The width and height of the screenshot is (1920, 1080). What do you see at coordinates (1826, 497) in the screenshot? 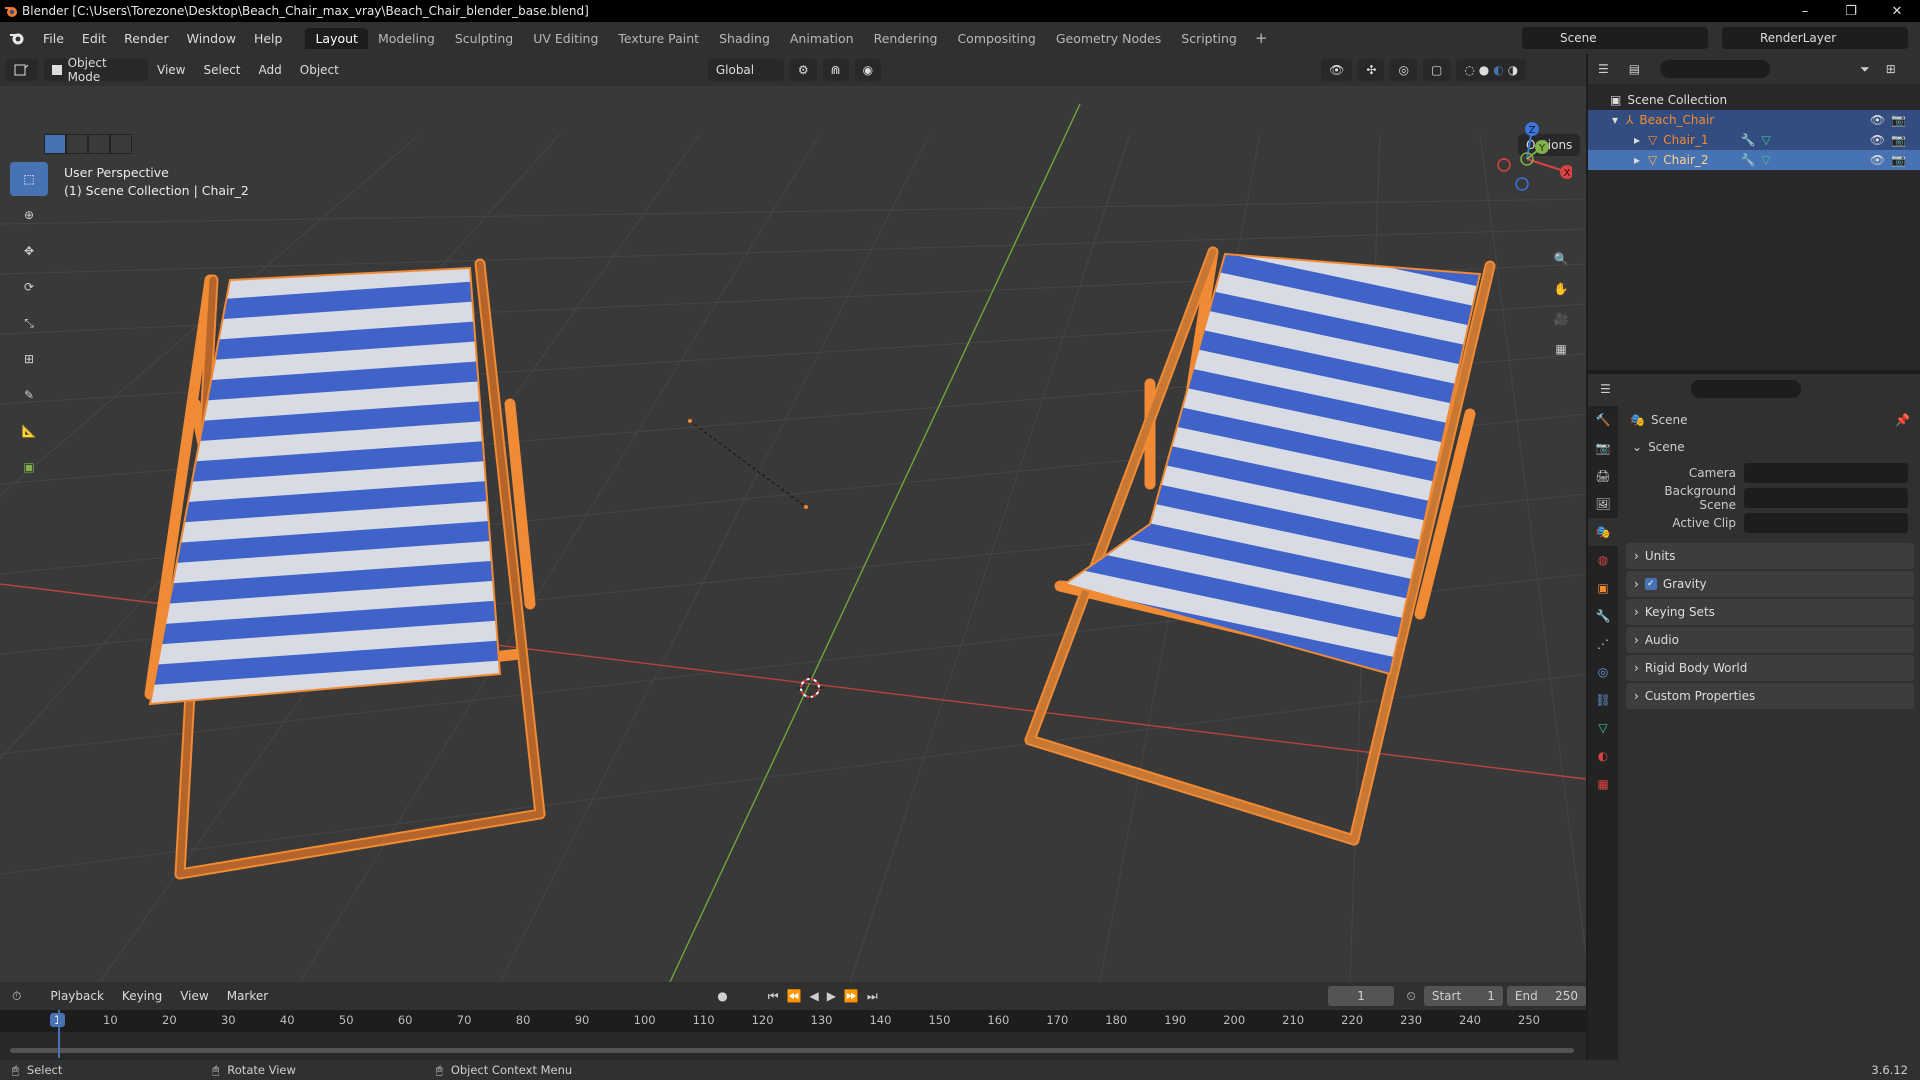
I see `background-scene-field` at bounding box center [1826, 497].